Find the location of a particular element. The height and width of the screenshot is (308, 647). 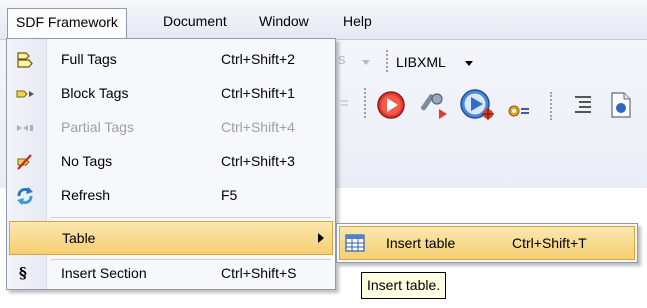

xml-engine-dropdown: LIBXML is located at coordinates (421, 62).